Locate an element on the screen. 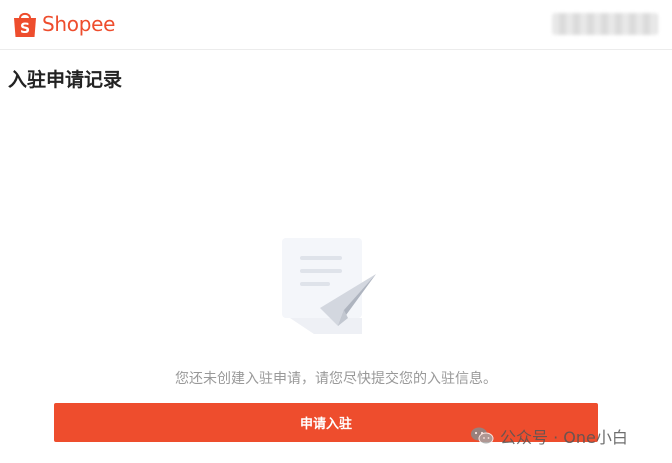 Image resolution: width=672 pixels, height=463 pixels. page-title: 入驻申请记录 is located at coordinates (65, 80).